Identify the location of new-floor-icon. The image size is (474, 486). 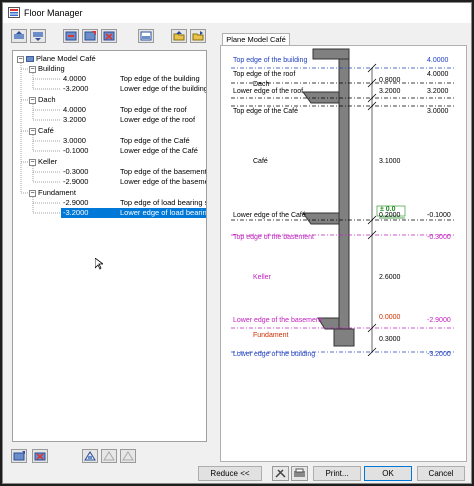
(19, 456).